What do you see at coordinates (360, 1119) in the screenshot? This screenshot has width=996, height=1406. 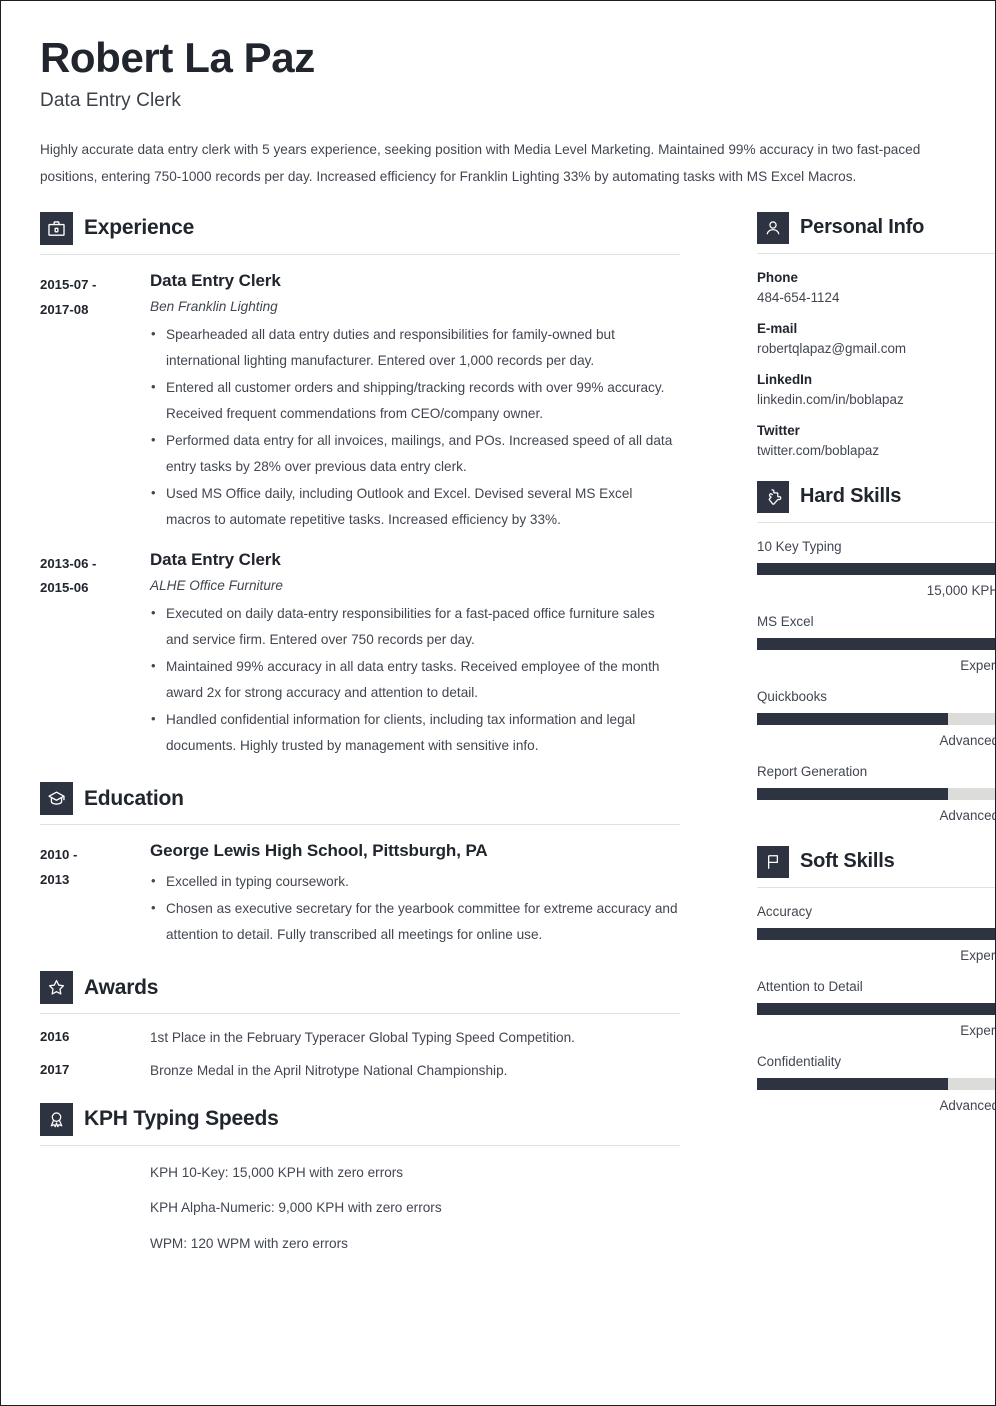 I see `section-header-kph: KPH Typing Speeds` at bounding box center [360, 1119].